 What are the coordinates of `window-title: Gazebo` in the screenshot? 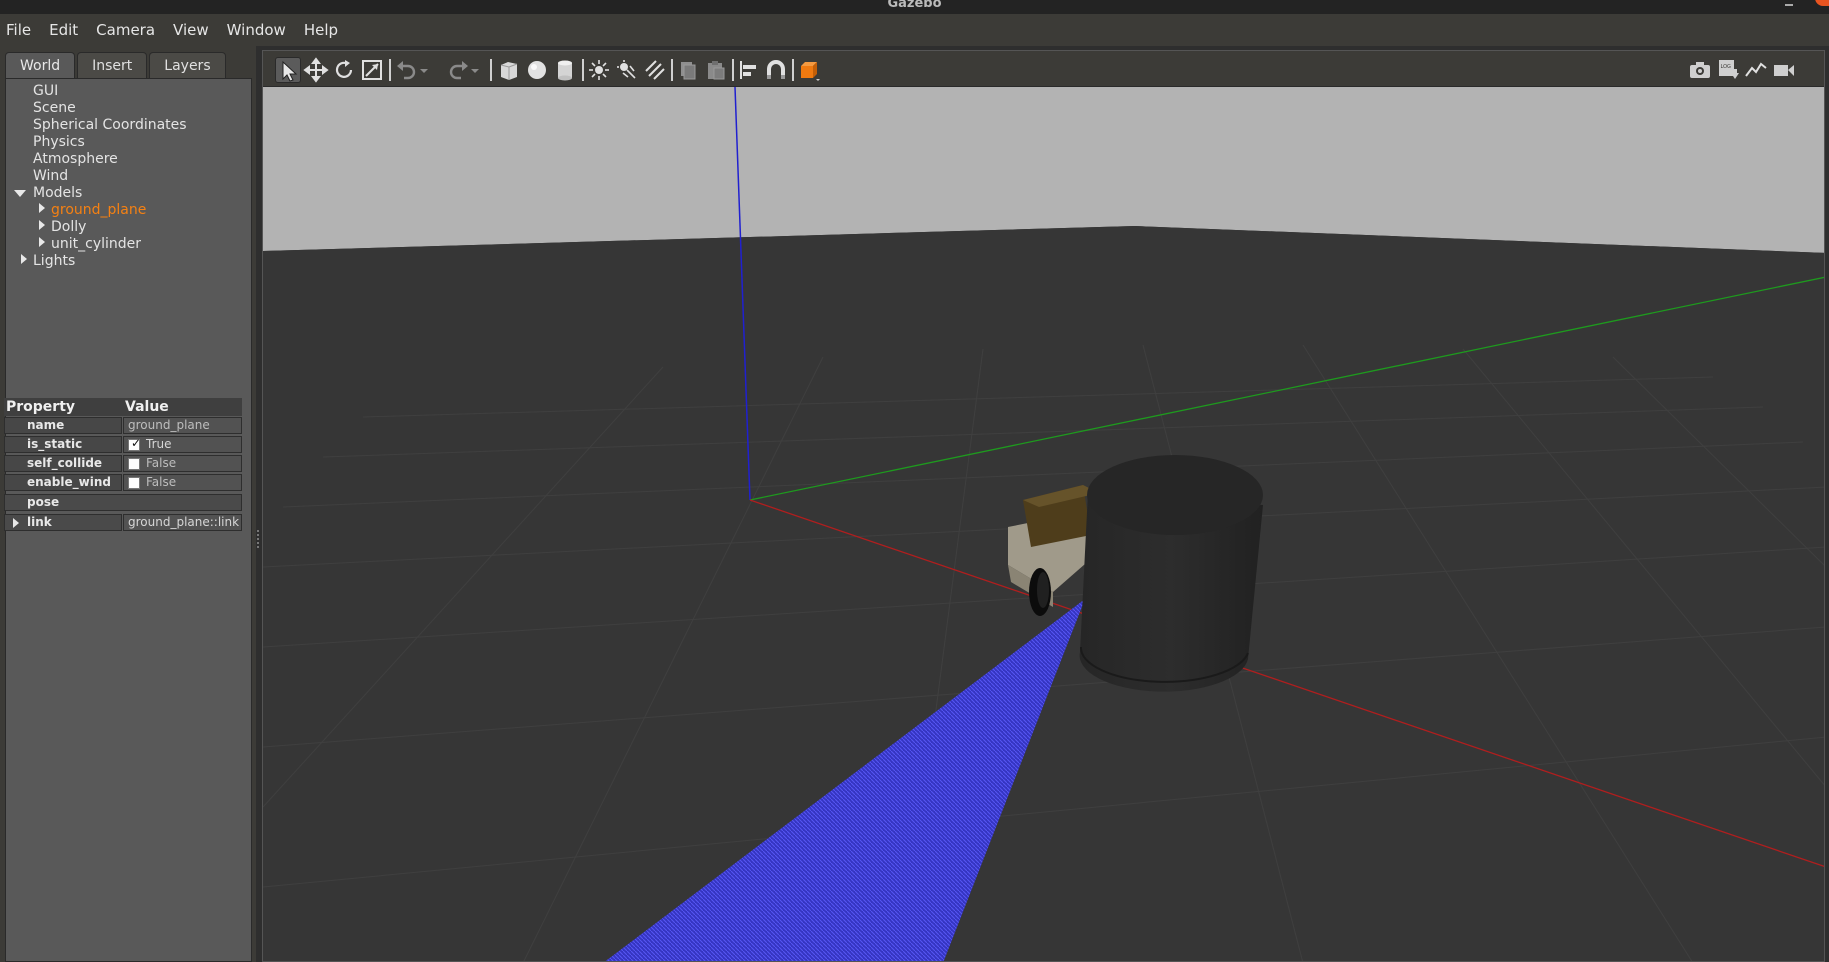 It's located at (914, 5).